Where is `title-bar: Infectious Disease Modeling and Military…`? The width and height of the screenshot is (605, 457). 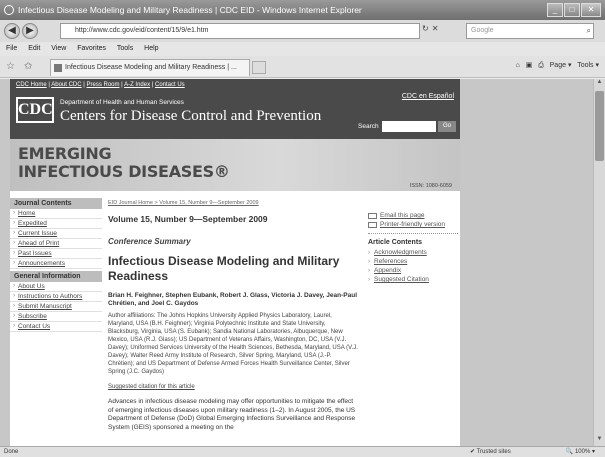 title-bar: Infectious Disease Modeling and Military… is located at coordinates (302, 10).